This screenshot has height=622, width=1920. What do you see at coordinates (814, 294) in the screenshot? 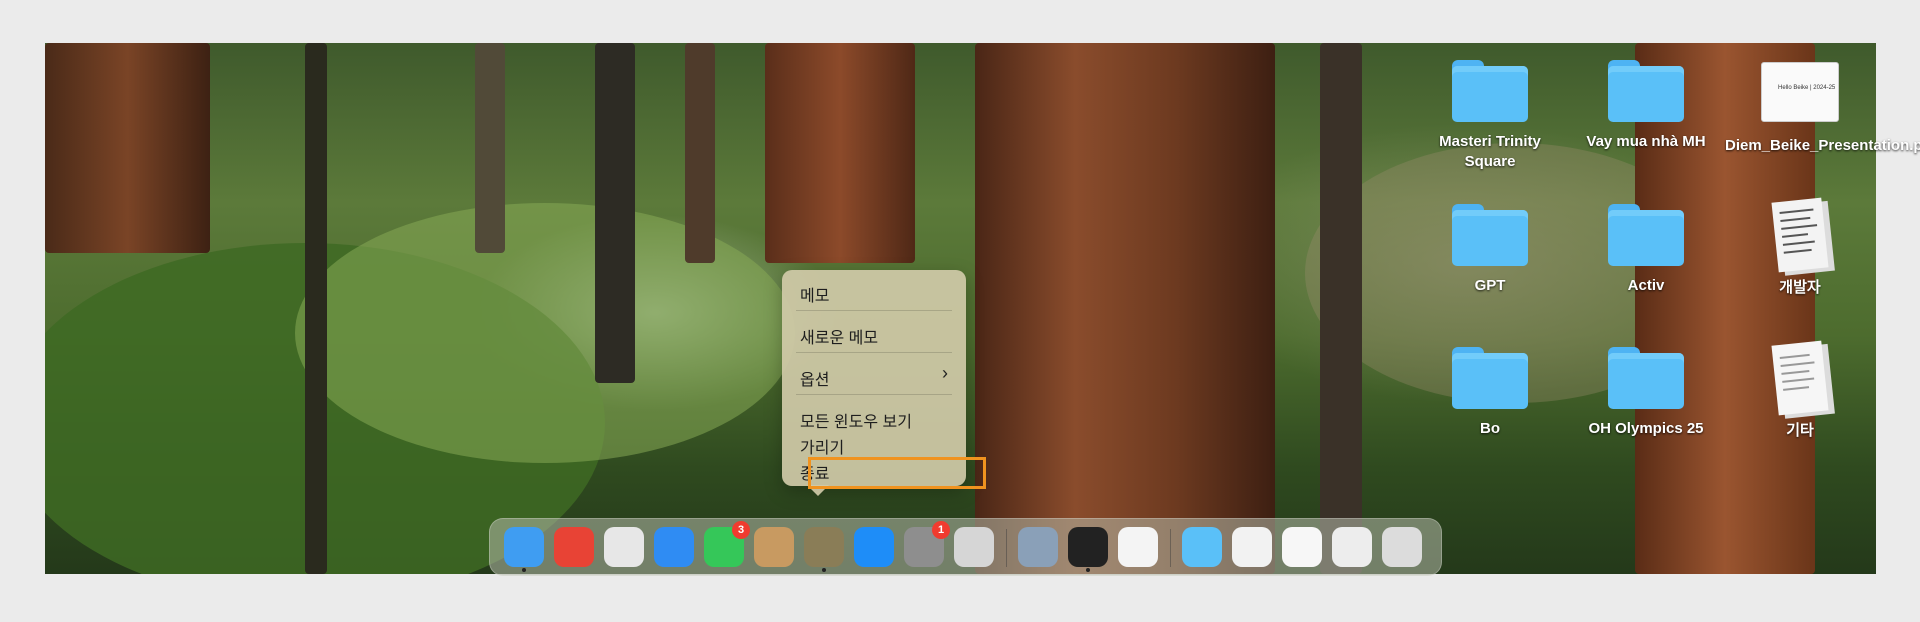
I see `menu-item-memo: 메모` at bounding box center [814, 294].